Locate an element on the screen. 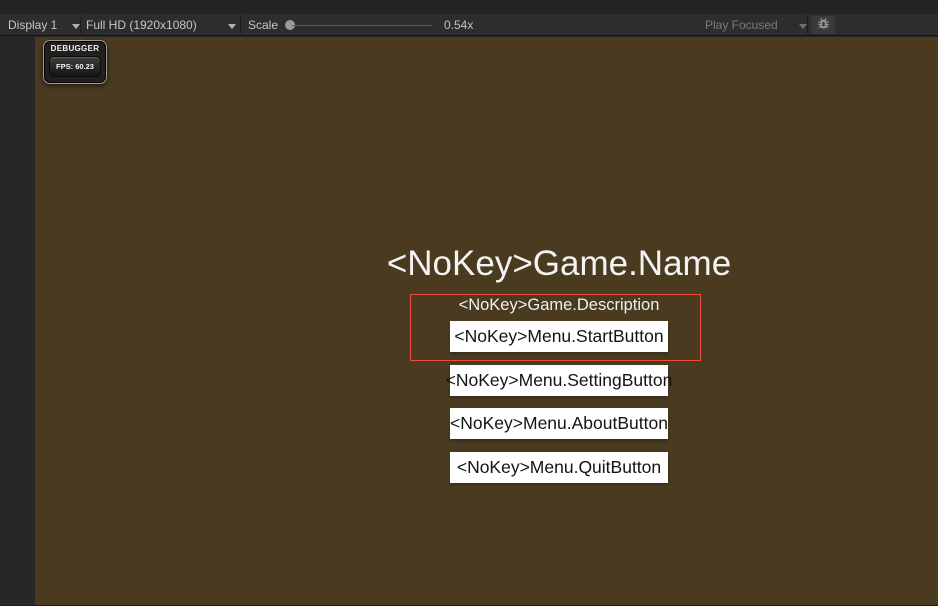  display-dropdown-label: Display 1 is located at coordinates (33, 25).